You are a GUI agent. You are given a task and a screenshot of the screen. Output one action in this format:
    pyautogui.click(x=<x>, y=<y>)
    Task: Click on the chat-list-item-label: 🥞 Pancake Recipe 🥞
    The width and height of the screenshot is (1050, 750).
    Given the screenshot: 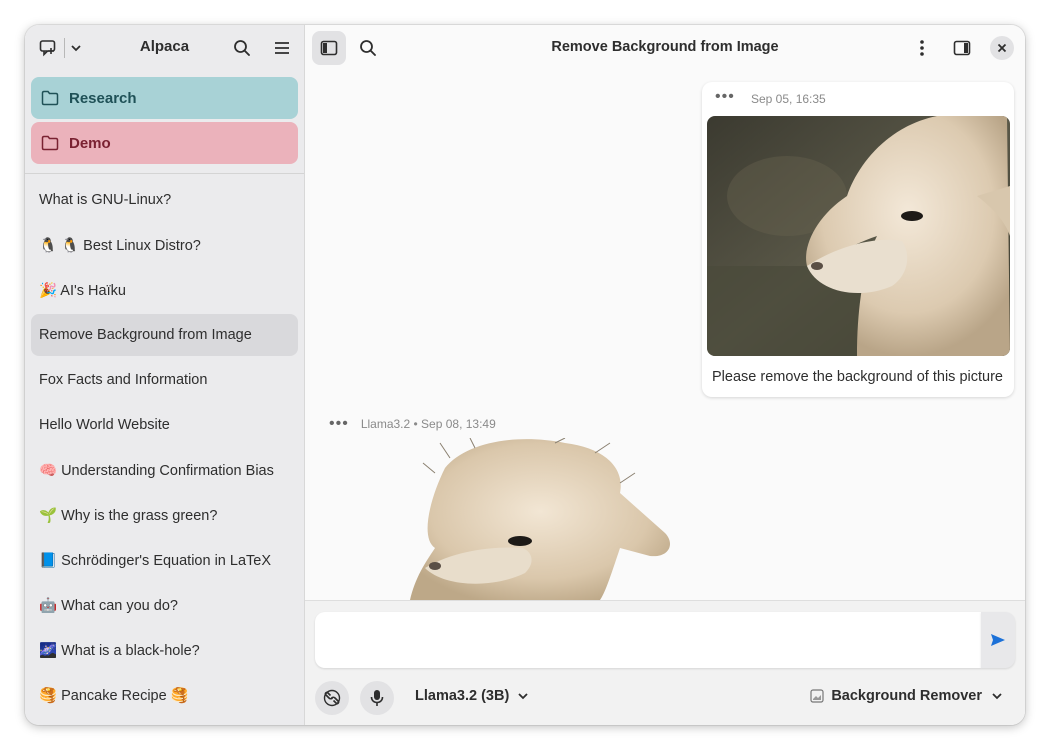 What is the action you would take?
    pyautogui.click(x=114, y=695)
    